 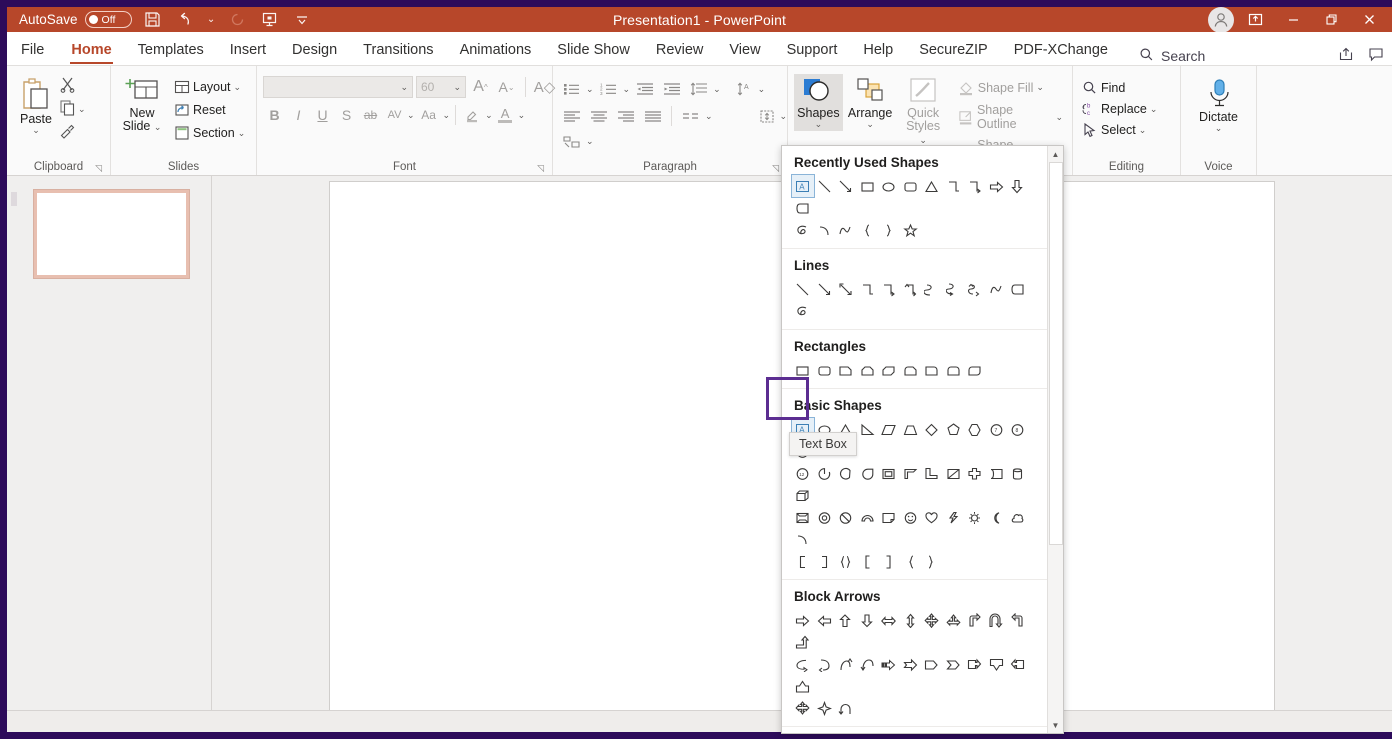 I want to click on shape-diamond, so click(x=932, y=429).